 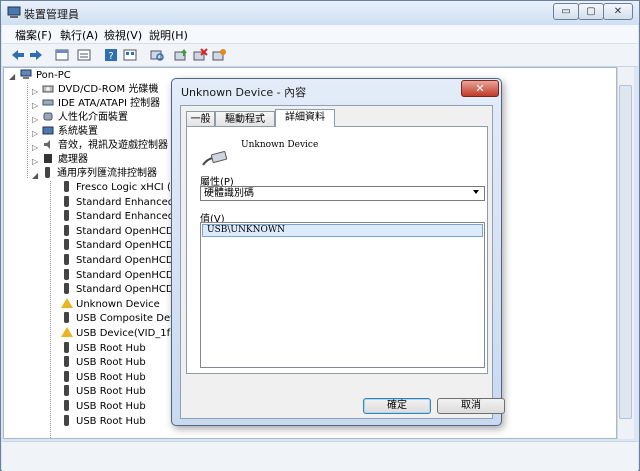 What do you see at coordinates (70, 132) in the screenshot?
I see `category-system: 系統裝置` at bounding box center [70, 132].